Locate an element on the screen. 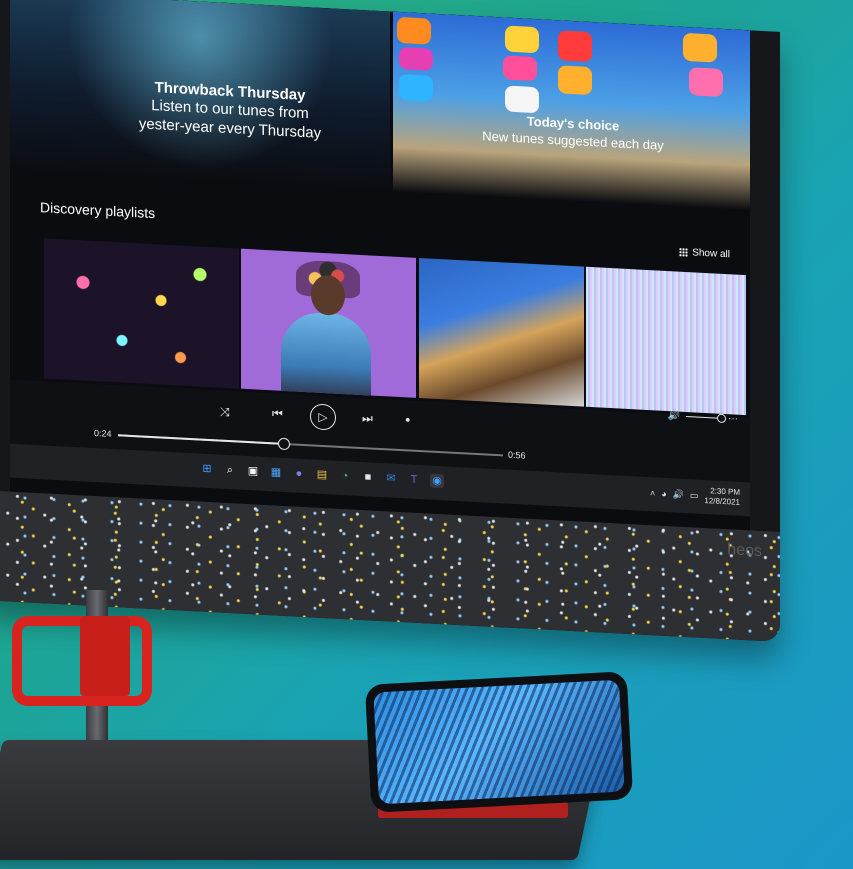 The height and width of the screenshot is (869, 853). seek-bar-fill is located at coordinates (201, 439).